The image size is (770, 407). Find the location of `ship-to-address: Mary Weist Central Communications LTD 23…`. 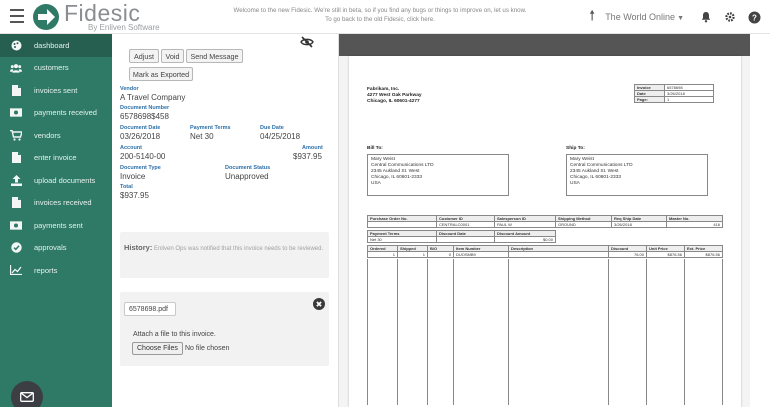

ship-to-address: Mary Weist Central Communications LTD 23… is located at coordinates (637, 175).